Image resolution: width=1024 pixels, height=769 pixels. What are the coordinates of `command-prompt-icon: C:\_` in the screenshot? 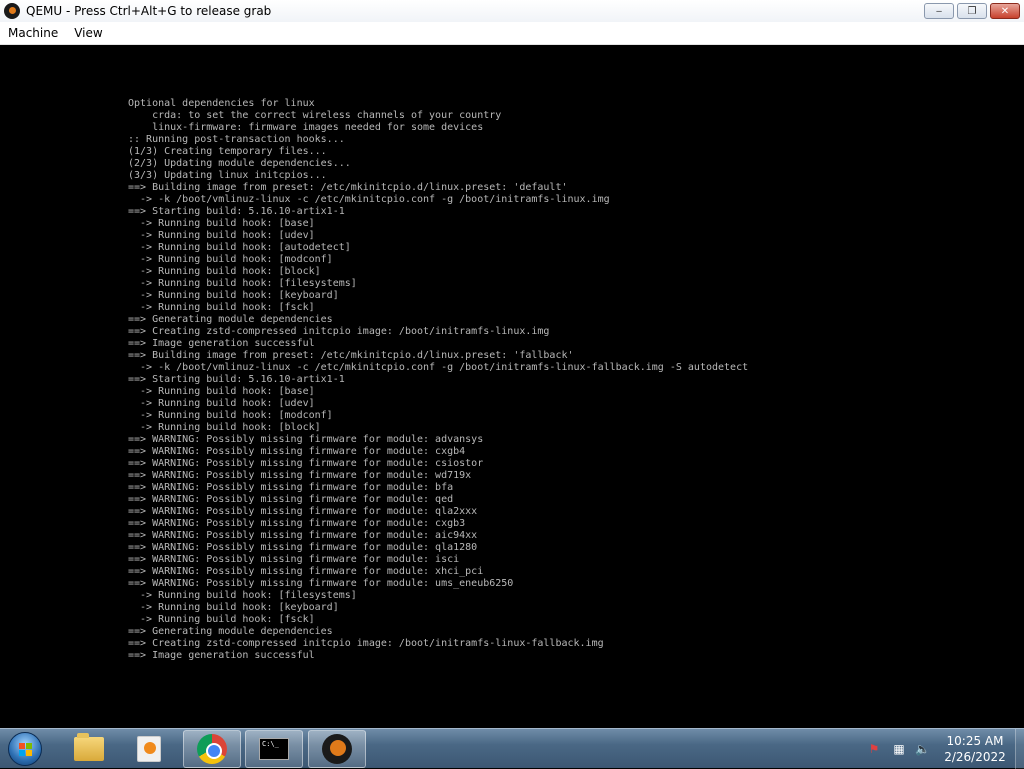 It's located at (274, 749).